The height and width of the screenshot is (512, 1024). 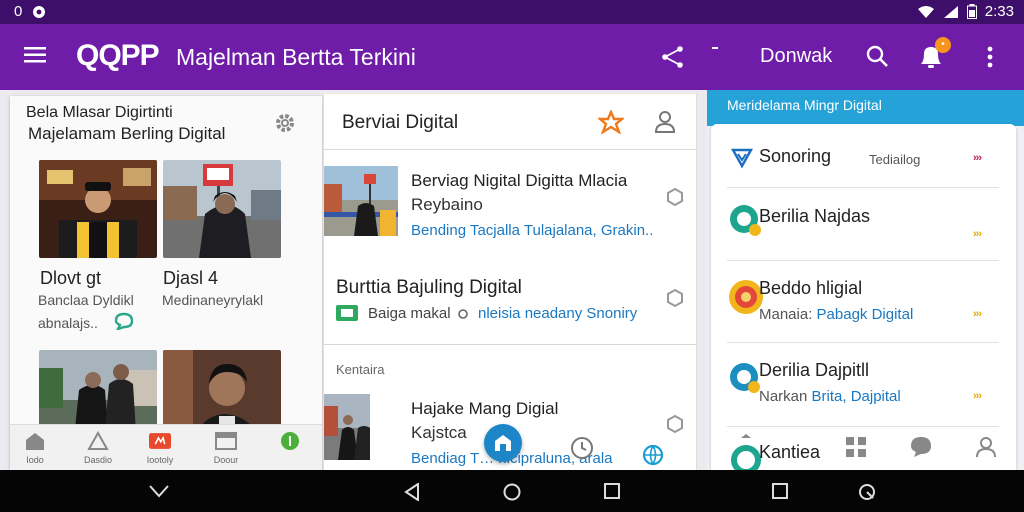 I want to click on location-icon, so click(x=463, y=317).